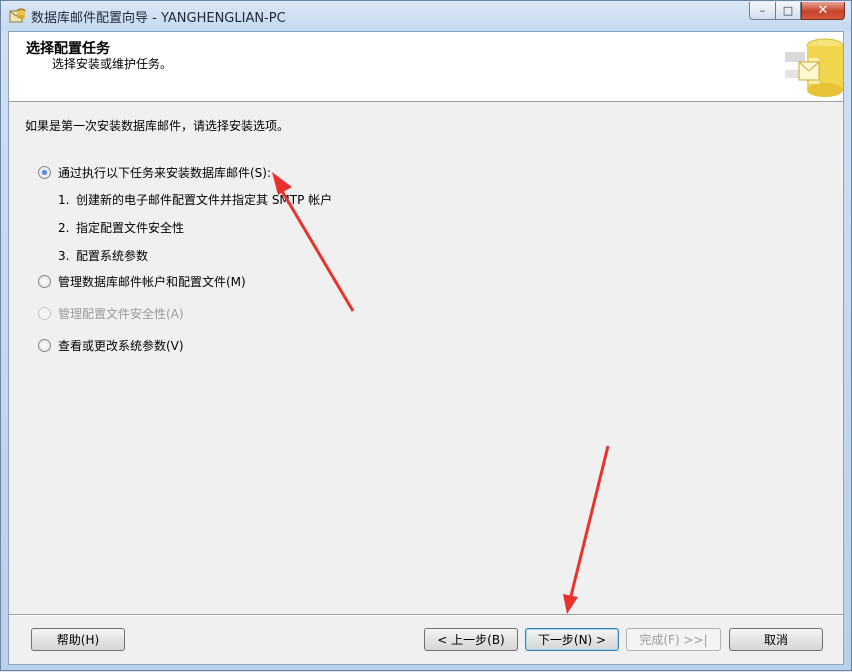 The width and height of the screenshot is (852, 672). I want to click on step-item: 1. 创建新的电子邮件配置文件并指定其 SMTP 帐户, so click(195, 199).